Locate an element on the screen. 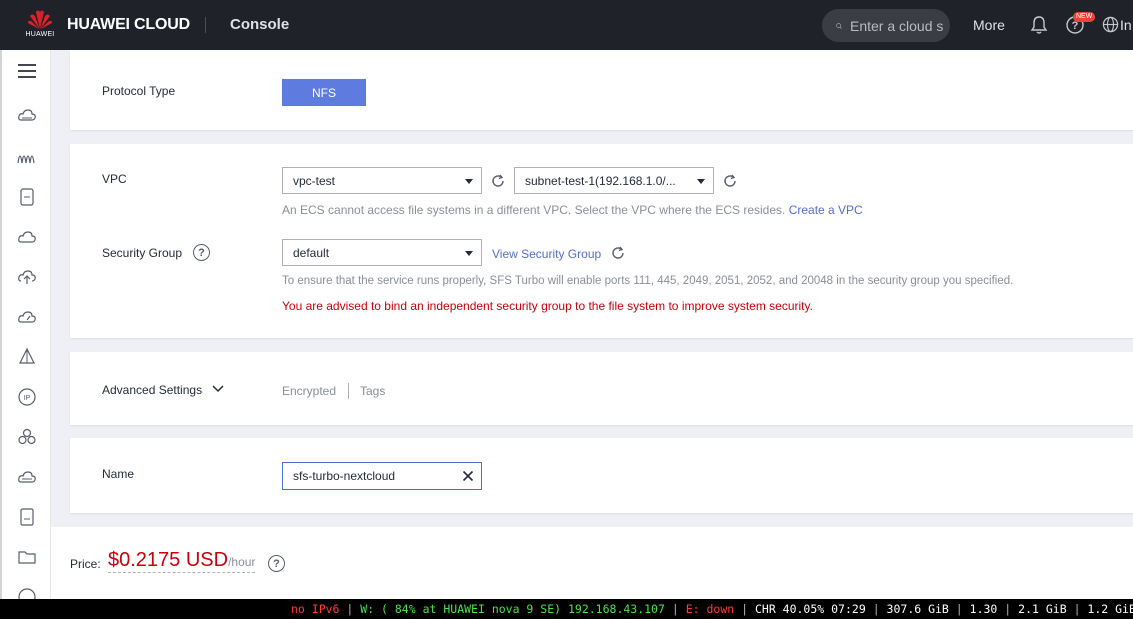 This screenshot has width=1133, height=619. advanced-settings-toggle: Advanced Settings is located at coordinates (152, 390).